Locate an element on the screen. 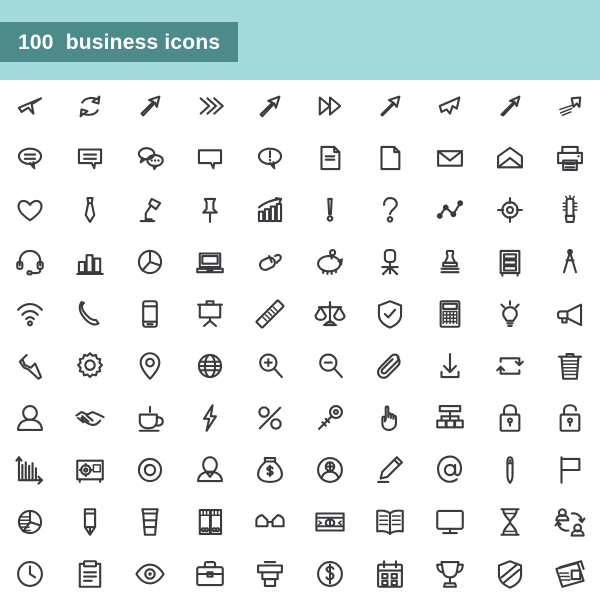  at-sign-icon is located at coordinates (450, 470).